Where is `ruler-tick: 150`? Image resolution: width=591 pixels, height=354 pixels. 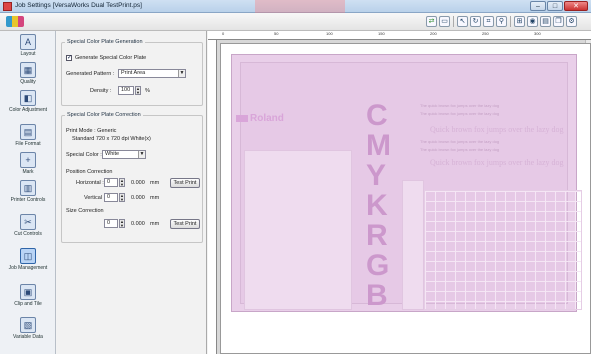 ruler-tick: 150 is located at coordinates (381, 33).